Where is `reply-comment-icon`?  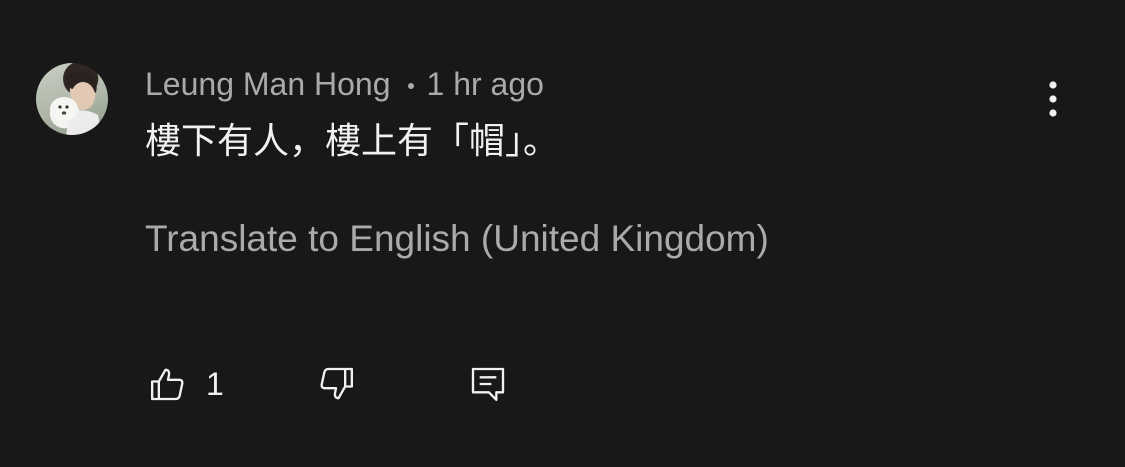 reply-comment-icon is located at coordinates (488, 384).